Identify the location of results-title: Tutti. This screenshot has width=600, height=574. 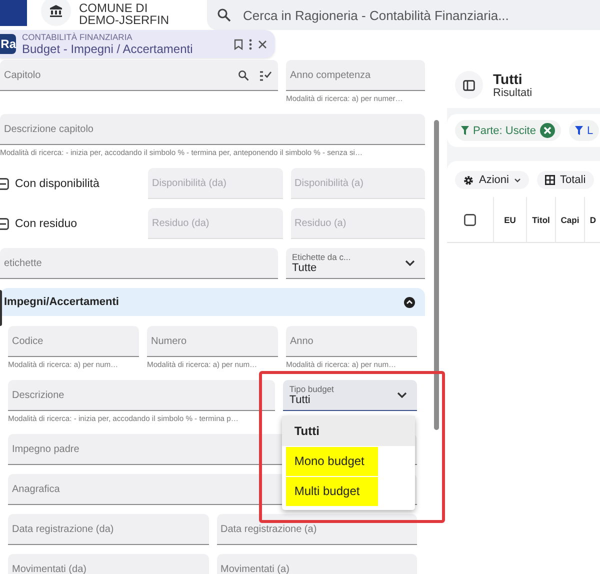
(508, 79).